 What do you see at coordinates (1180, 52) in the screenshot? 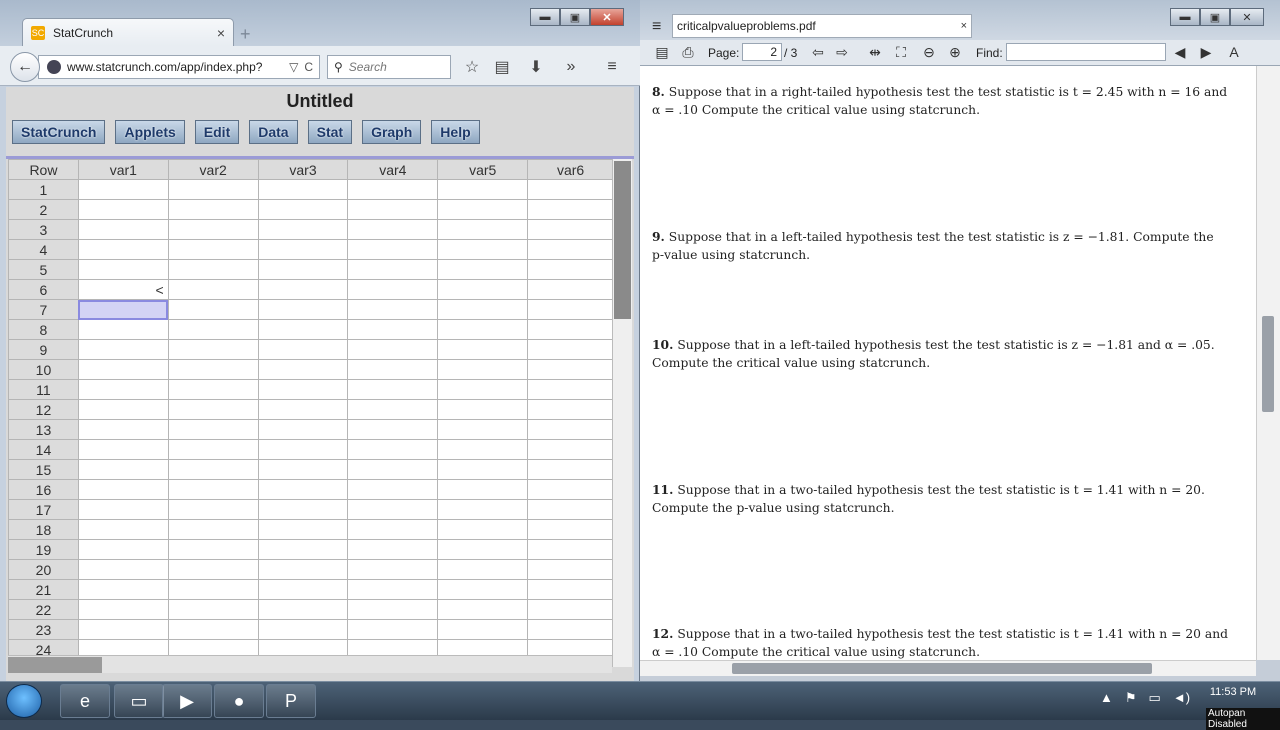
I see `find-previous-icon: ◀` at bounding box center [1180, 52].